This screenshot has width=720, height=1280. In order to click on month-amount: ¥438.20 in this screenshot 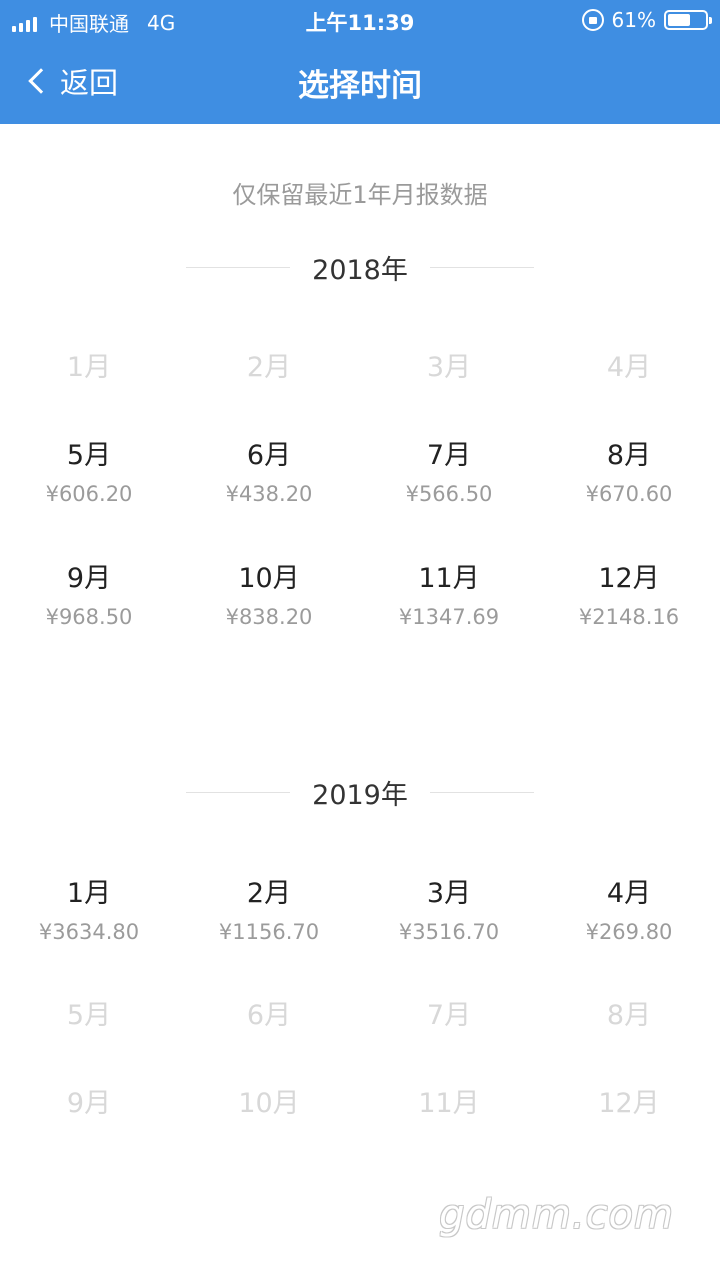, I will do `click(269, 494)`.